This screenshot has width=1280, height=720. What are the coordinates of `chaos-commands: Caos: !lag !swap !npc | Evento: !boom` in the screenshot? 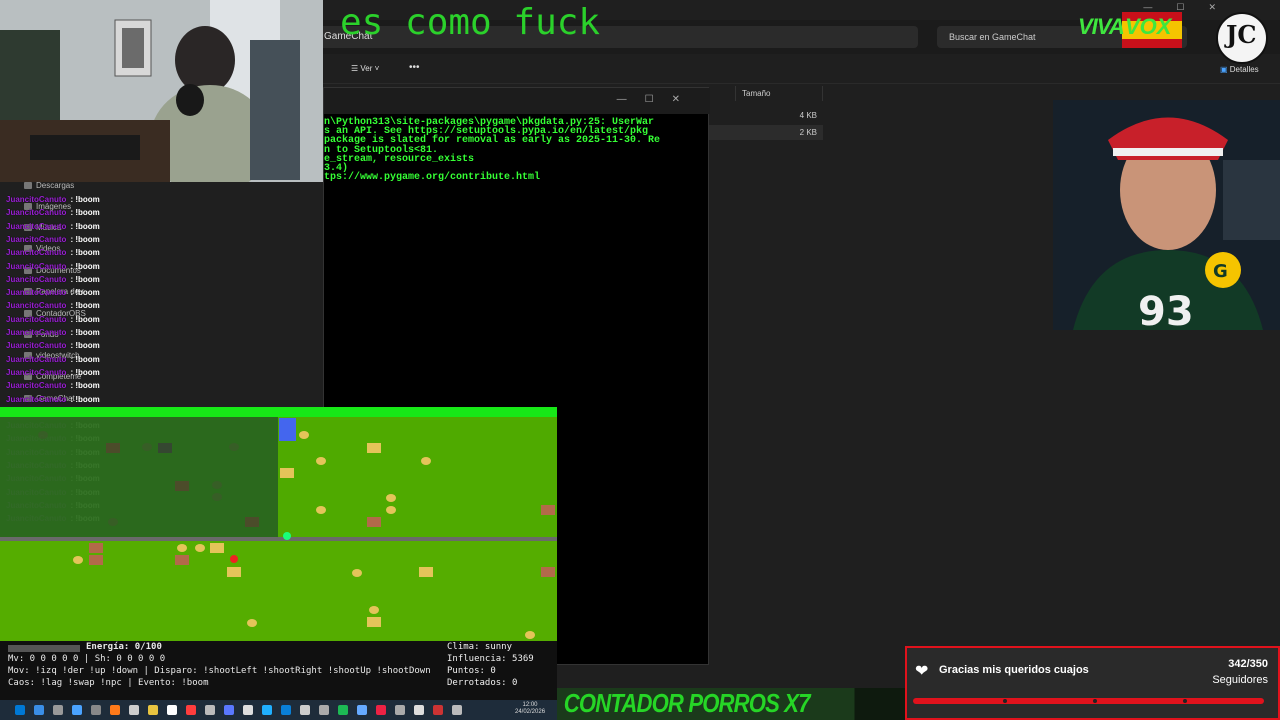 It's located at (108, 683).